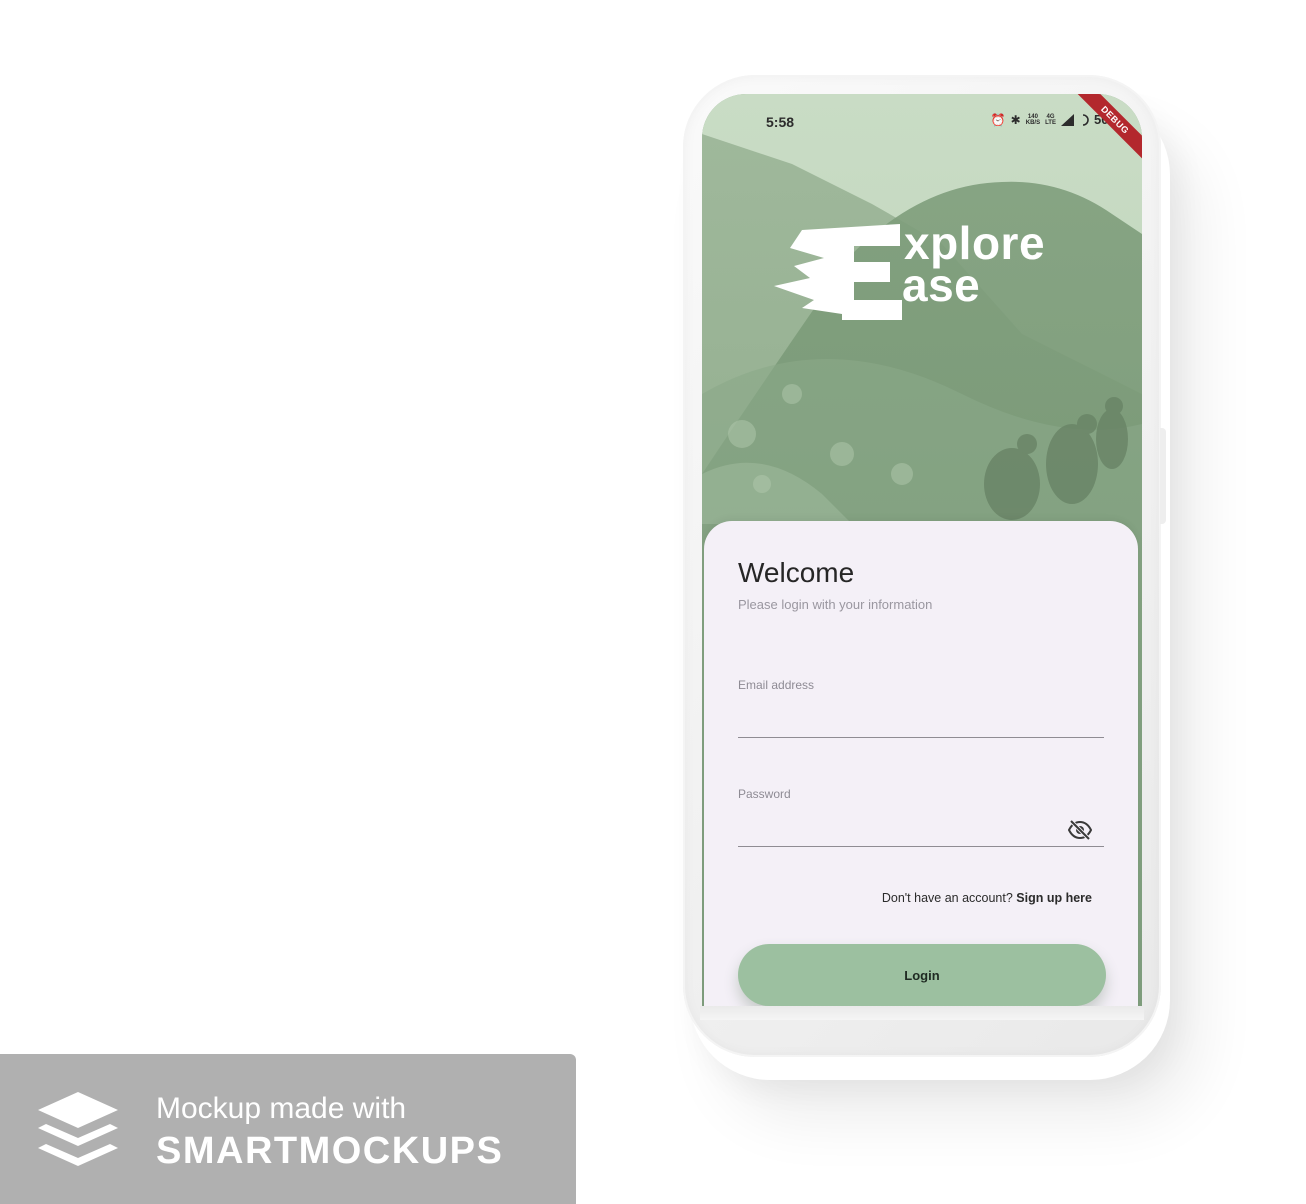 The image size is (1306, 1204). I want to click on watermark-badge: Mockup made with SMARTMOCKUPS, so click(288, 1129).